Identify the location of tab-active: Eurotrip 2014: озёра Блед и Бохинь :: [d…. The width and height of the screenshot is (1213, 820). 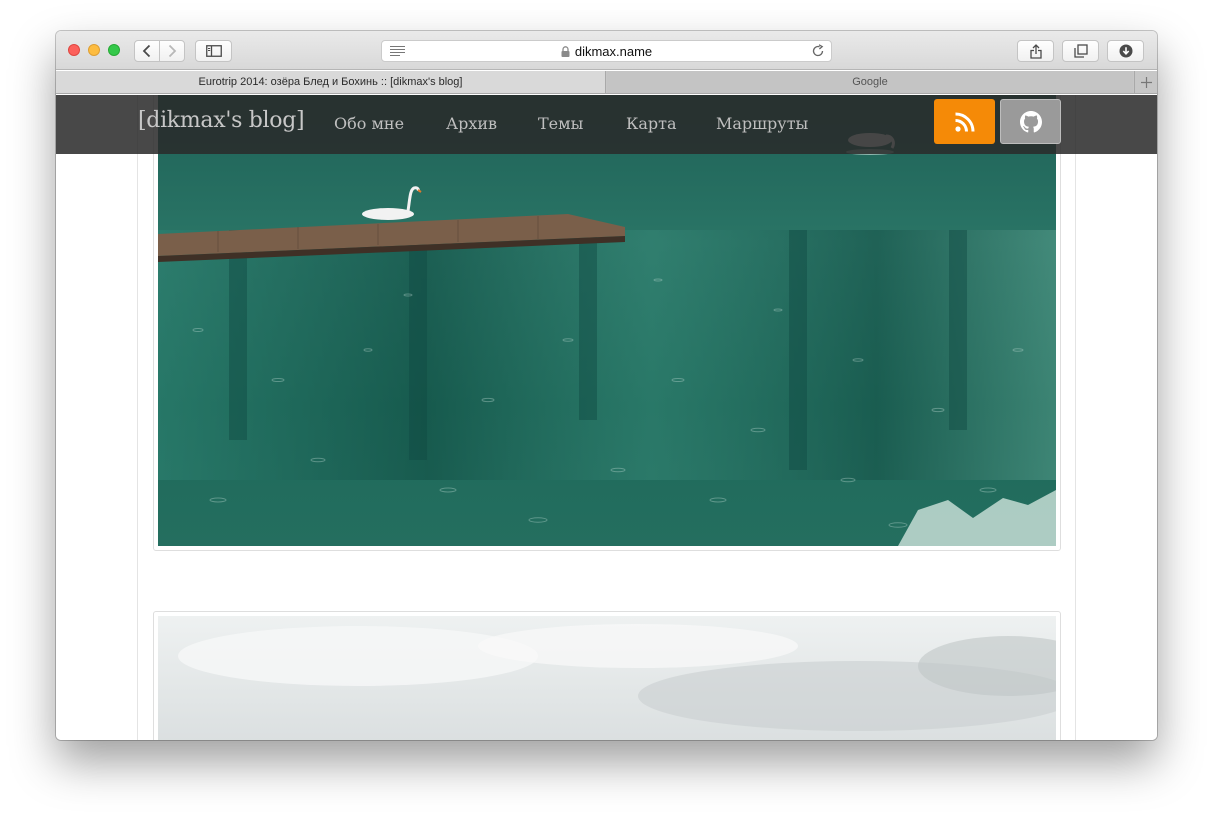
(331, 82).